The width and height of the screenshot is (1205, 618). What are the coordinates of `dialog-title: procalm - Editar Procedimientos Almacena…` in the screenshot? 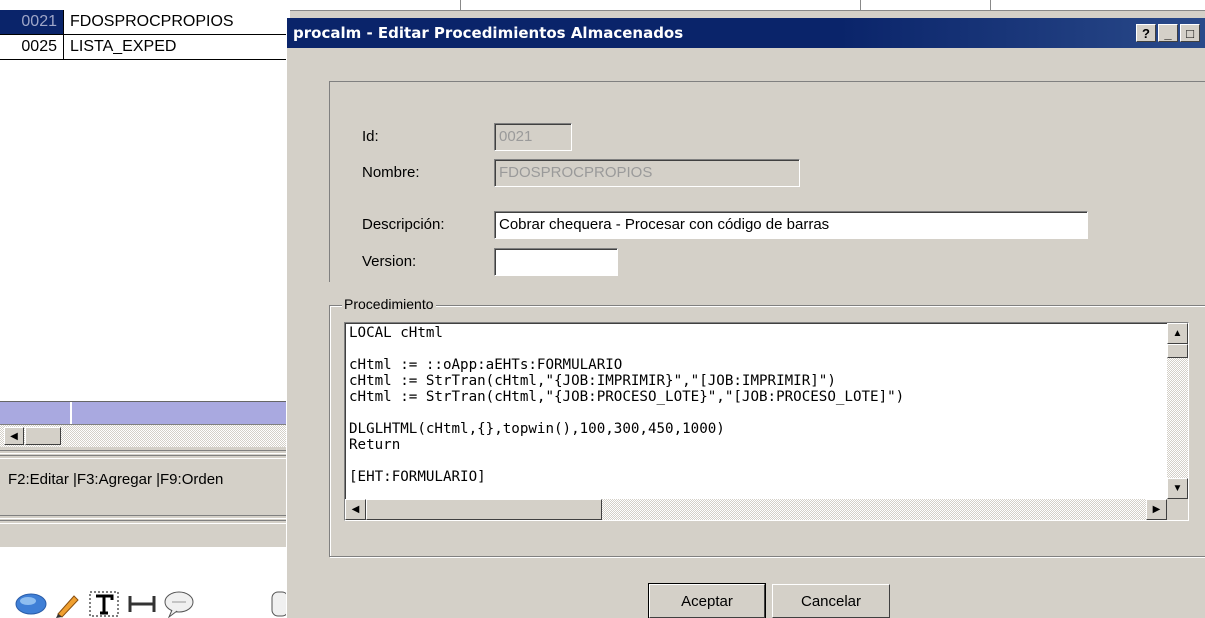 It's located at (488, 33).